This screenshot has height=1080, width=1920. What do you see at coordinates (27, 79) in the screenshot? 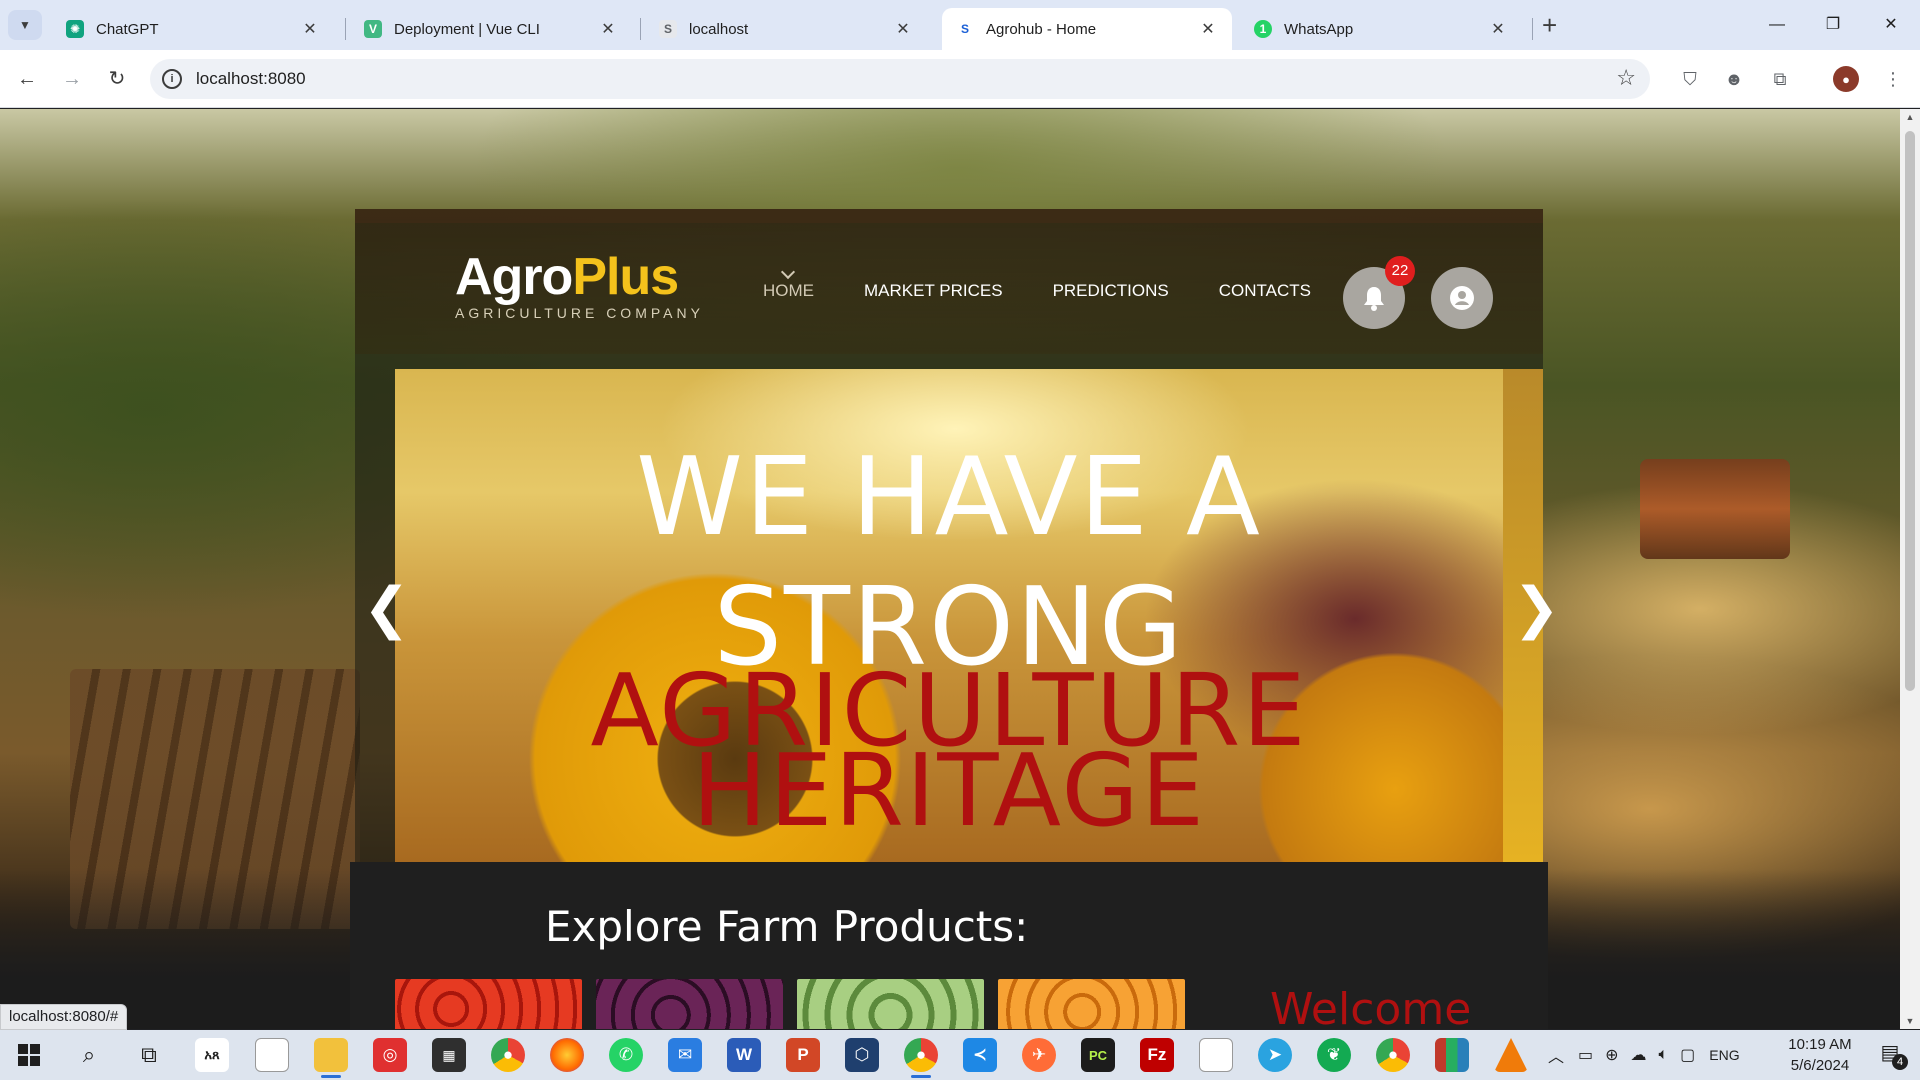
I see `back-button: ←` at bounding box center [27, 79].